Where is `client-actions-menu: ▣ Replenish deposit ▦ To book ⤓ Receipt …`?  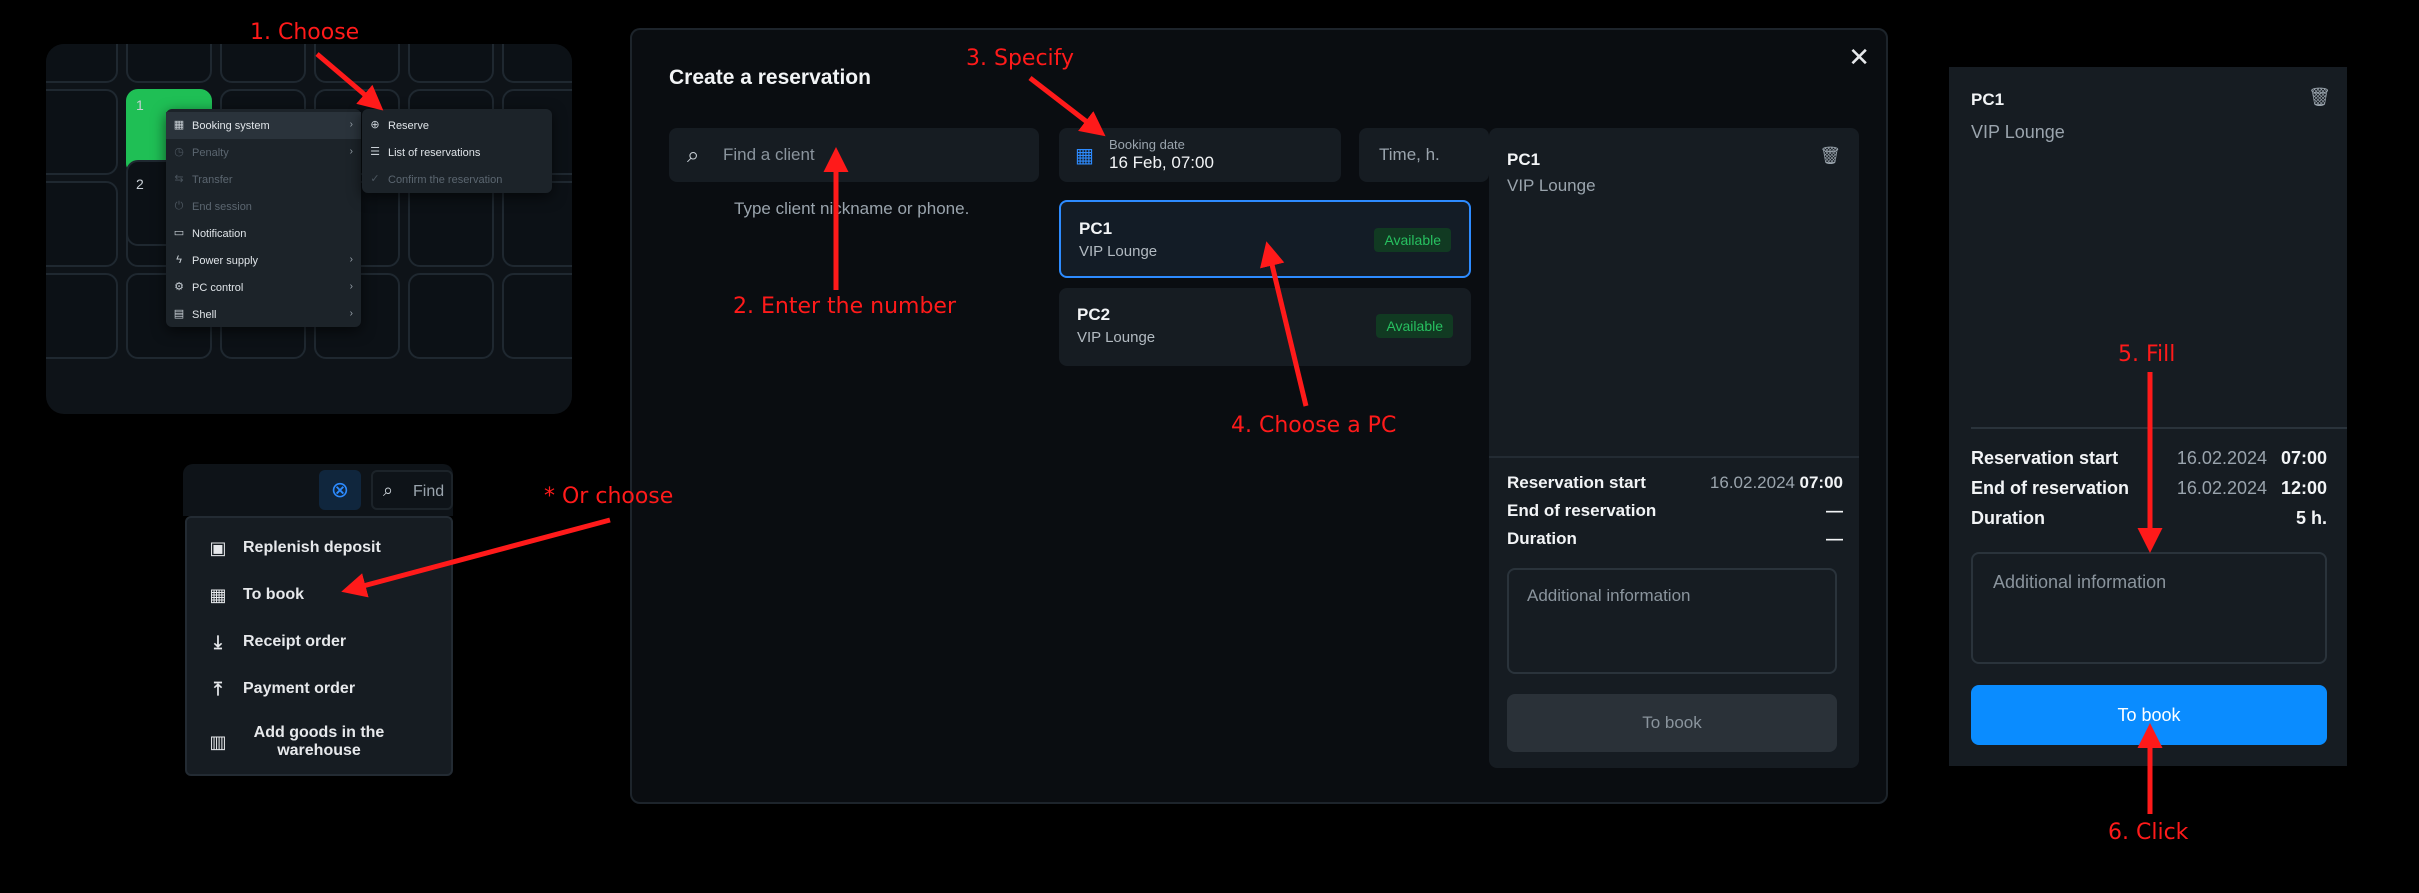
client-actions-menu: ▣ Replenish deposit ▦ To book ⤓ Receipt … is located at coordinates (319, 646).